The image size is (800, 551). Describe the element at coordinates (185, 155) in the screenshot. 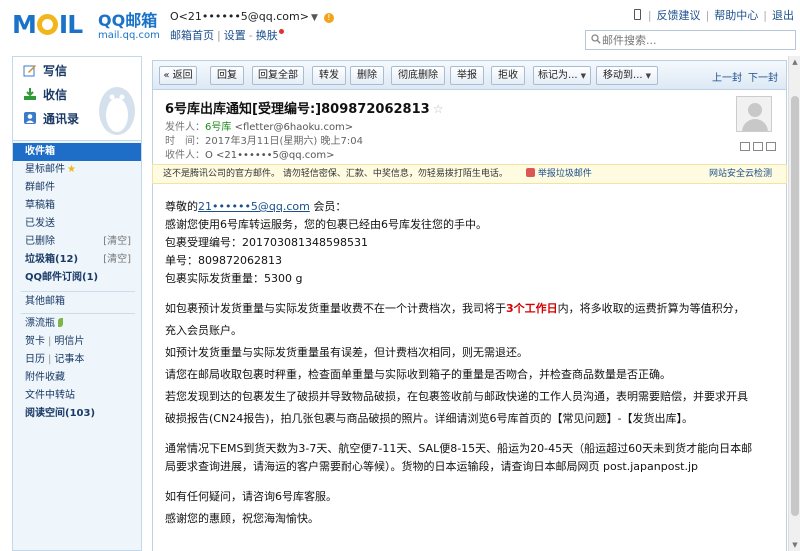

I see `recipient-label: 收件人：` at that location.